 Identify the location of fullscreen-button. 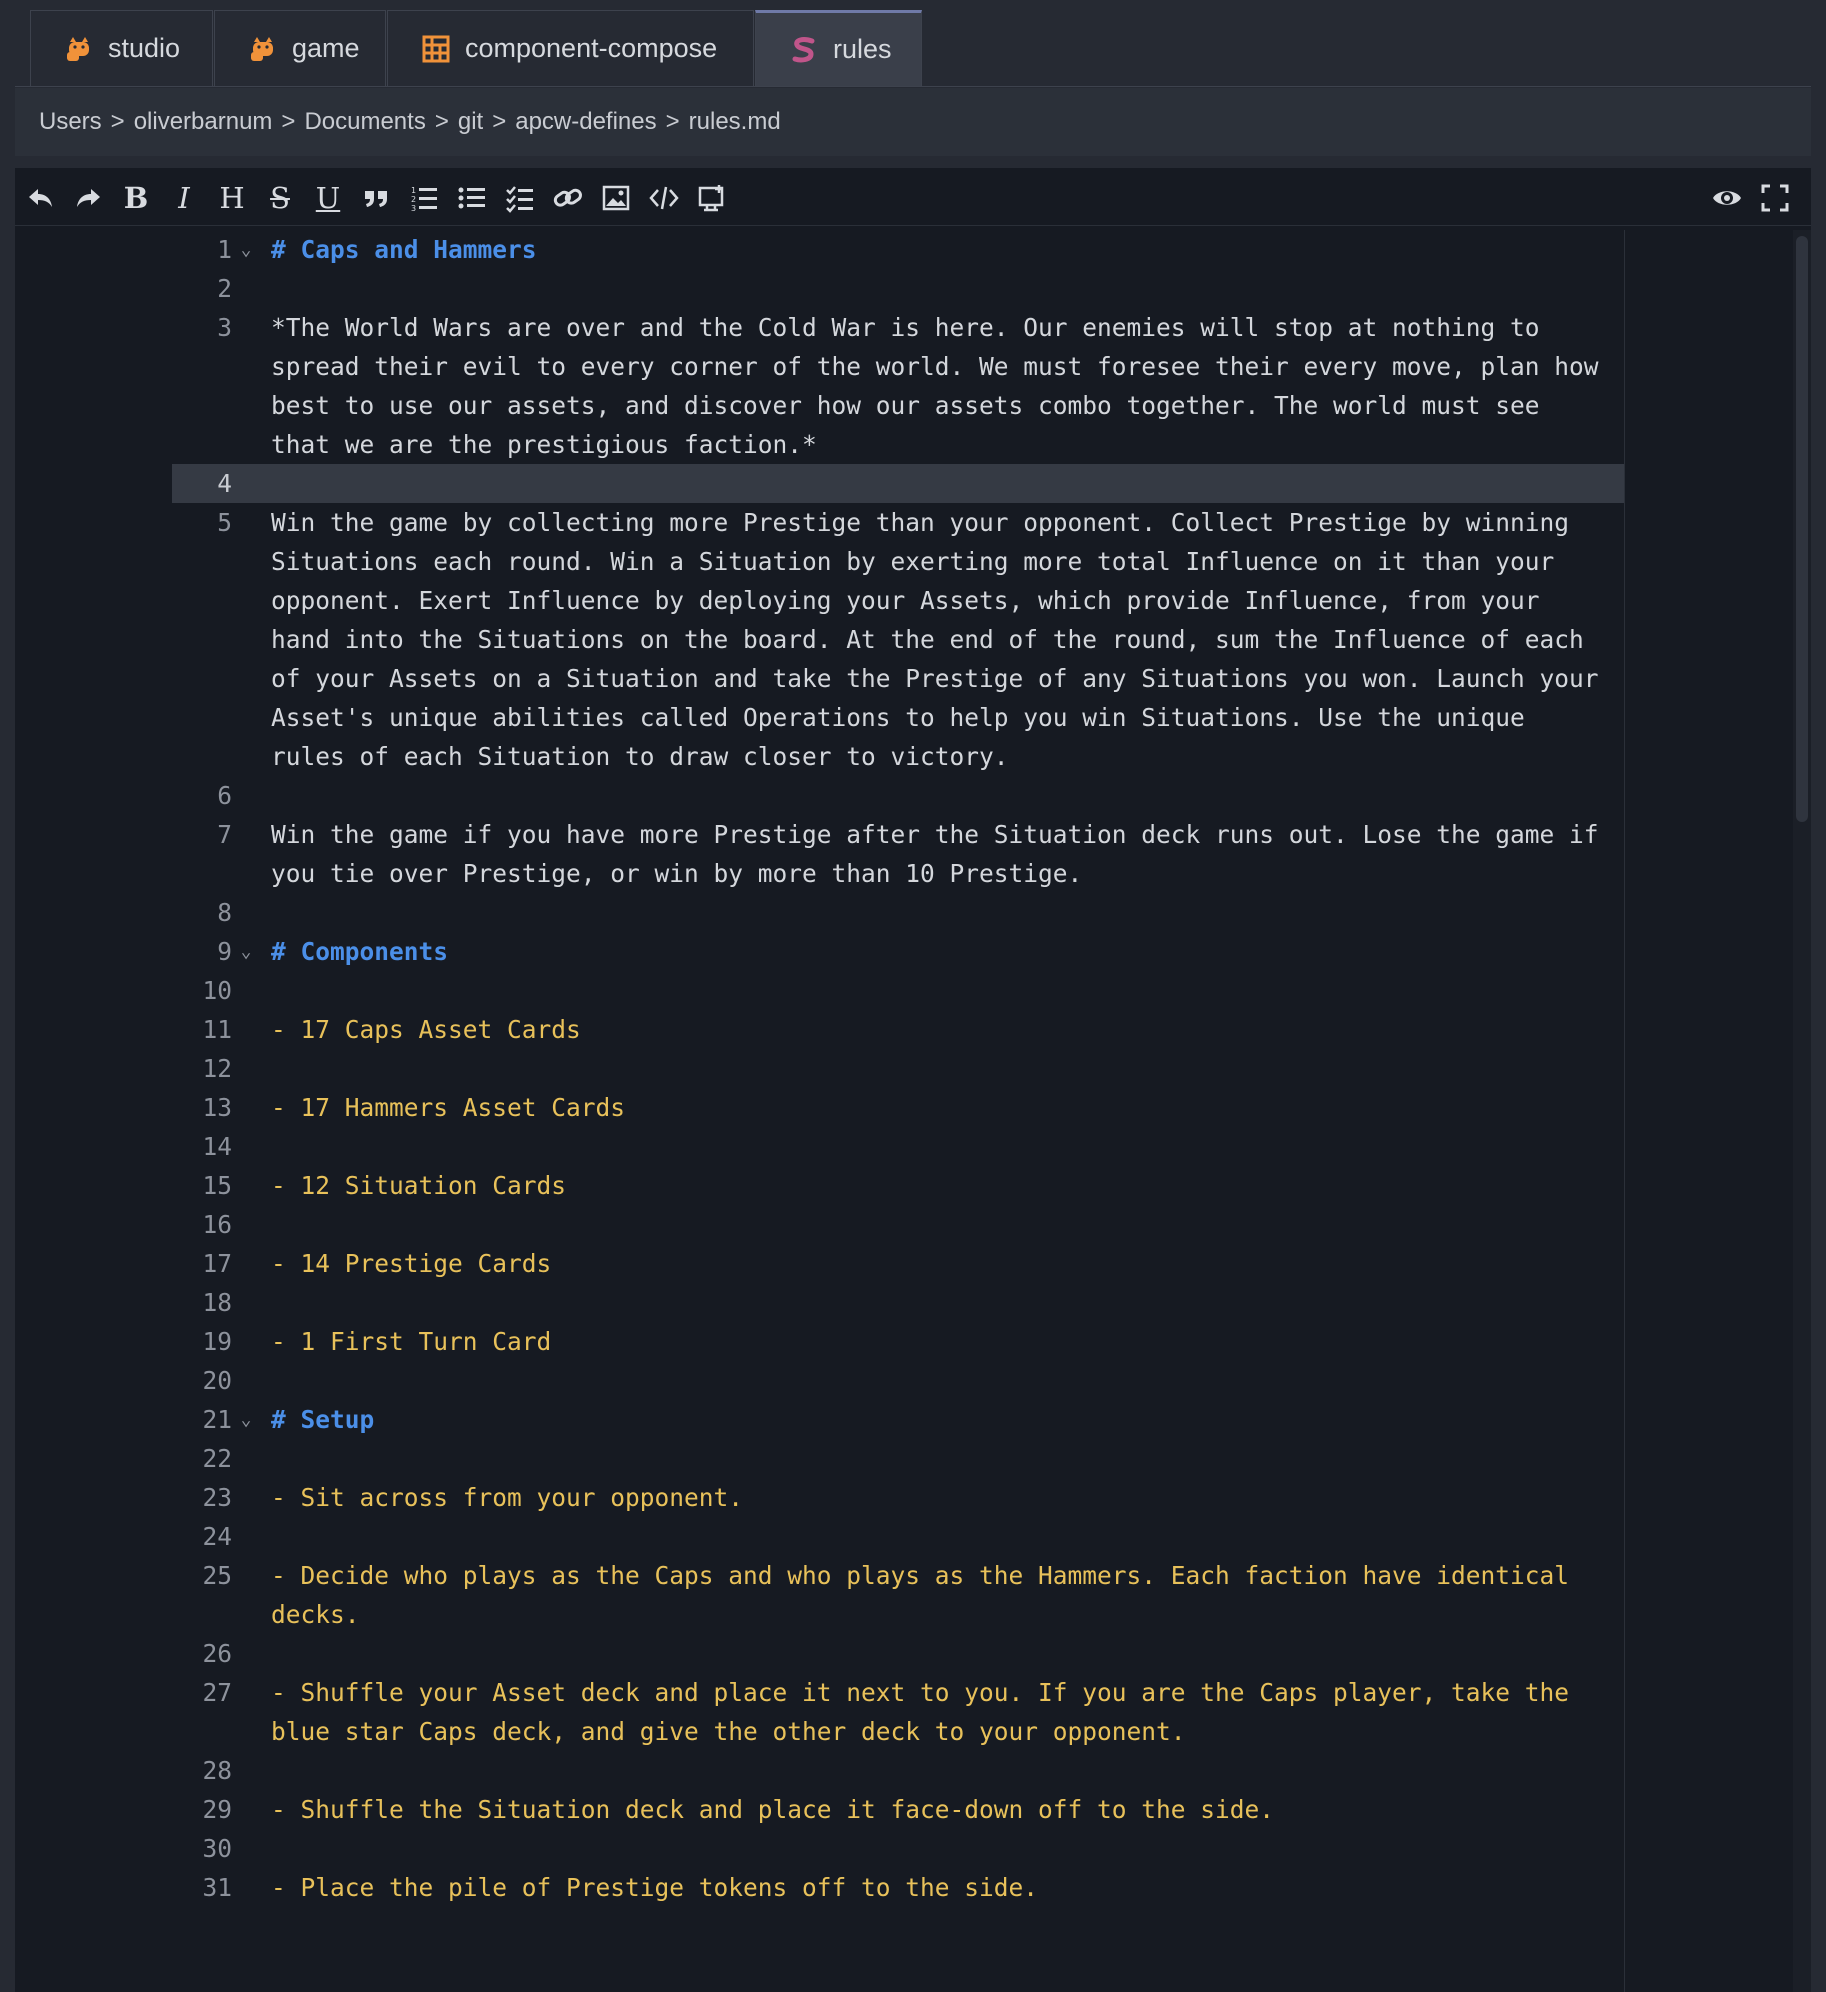
(1775, 198).